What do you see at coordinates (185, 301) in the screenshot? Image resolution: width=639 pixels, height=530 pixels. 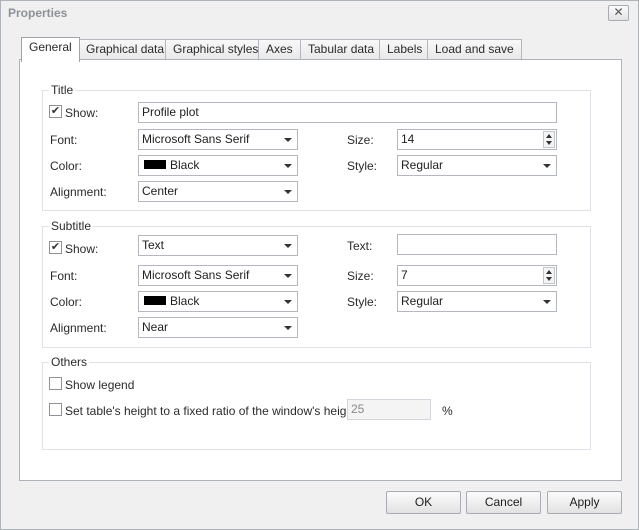 I see `subtitle-color-value: Black` at bounding box center [185, 301].